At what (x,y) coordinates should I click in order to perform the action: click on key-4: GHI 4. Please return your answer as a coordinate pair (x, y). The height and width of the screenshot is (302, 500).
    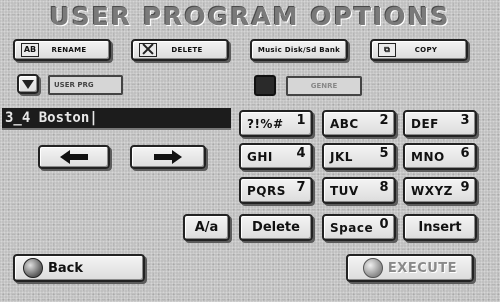
    Looking at the image, I should click on (276, 156).